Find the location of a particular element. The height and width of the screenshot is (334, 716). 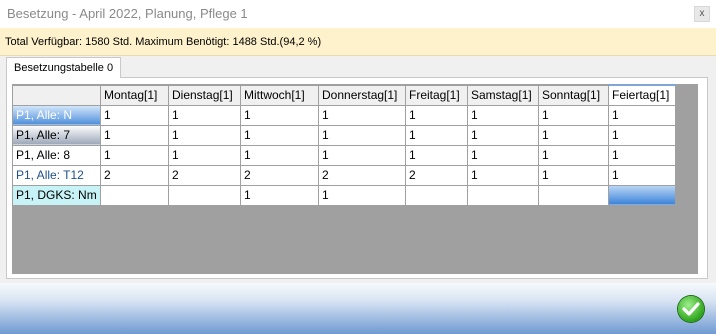

column-header: Sonntag[1] is located at coordinates (573, 95).